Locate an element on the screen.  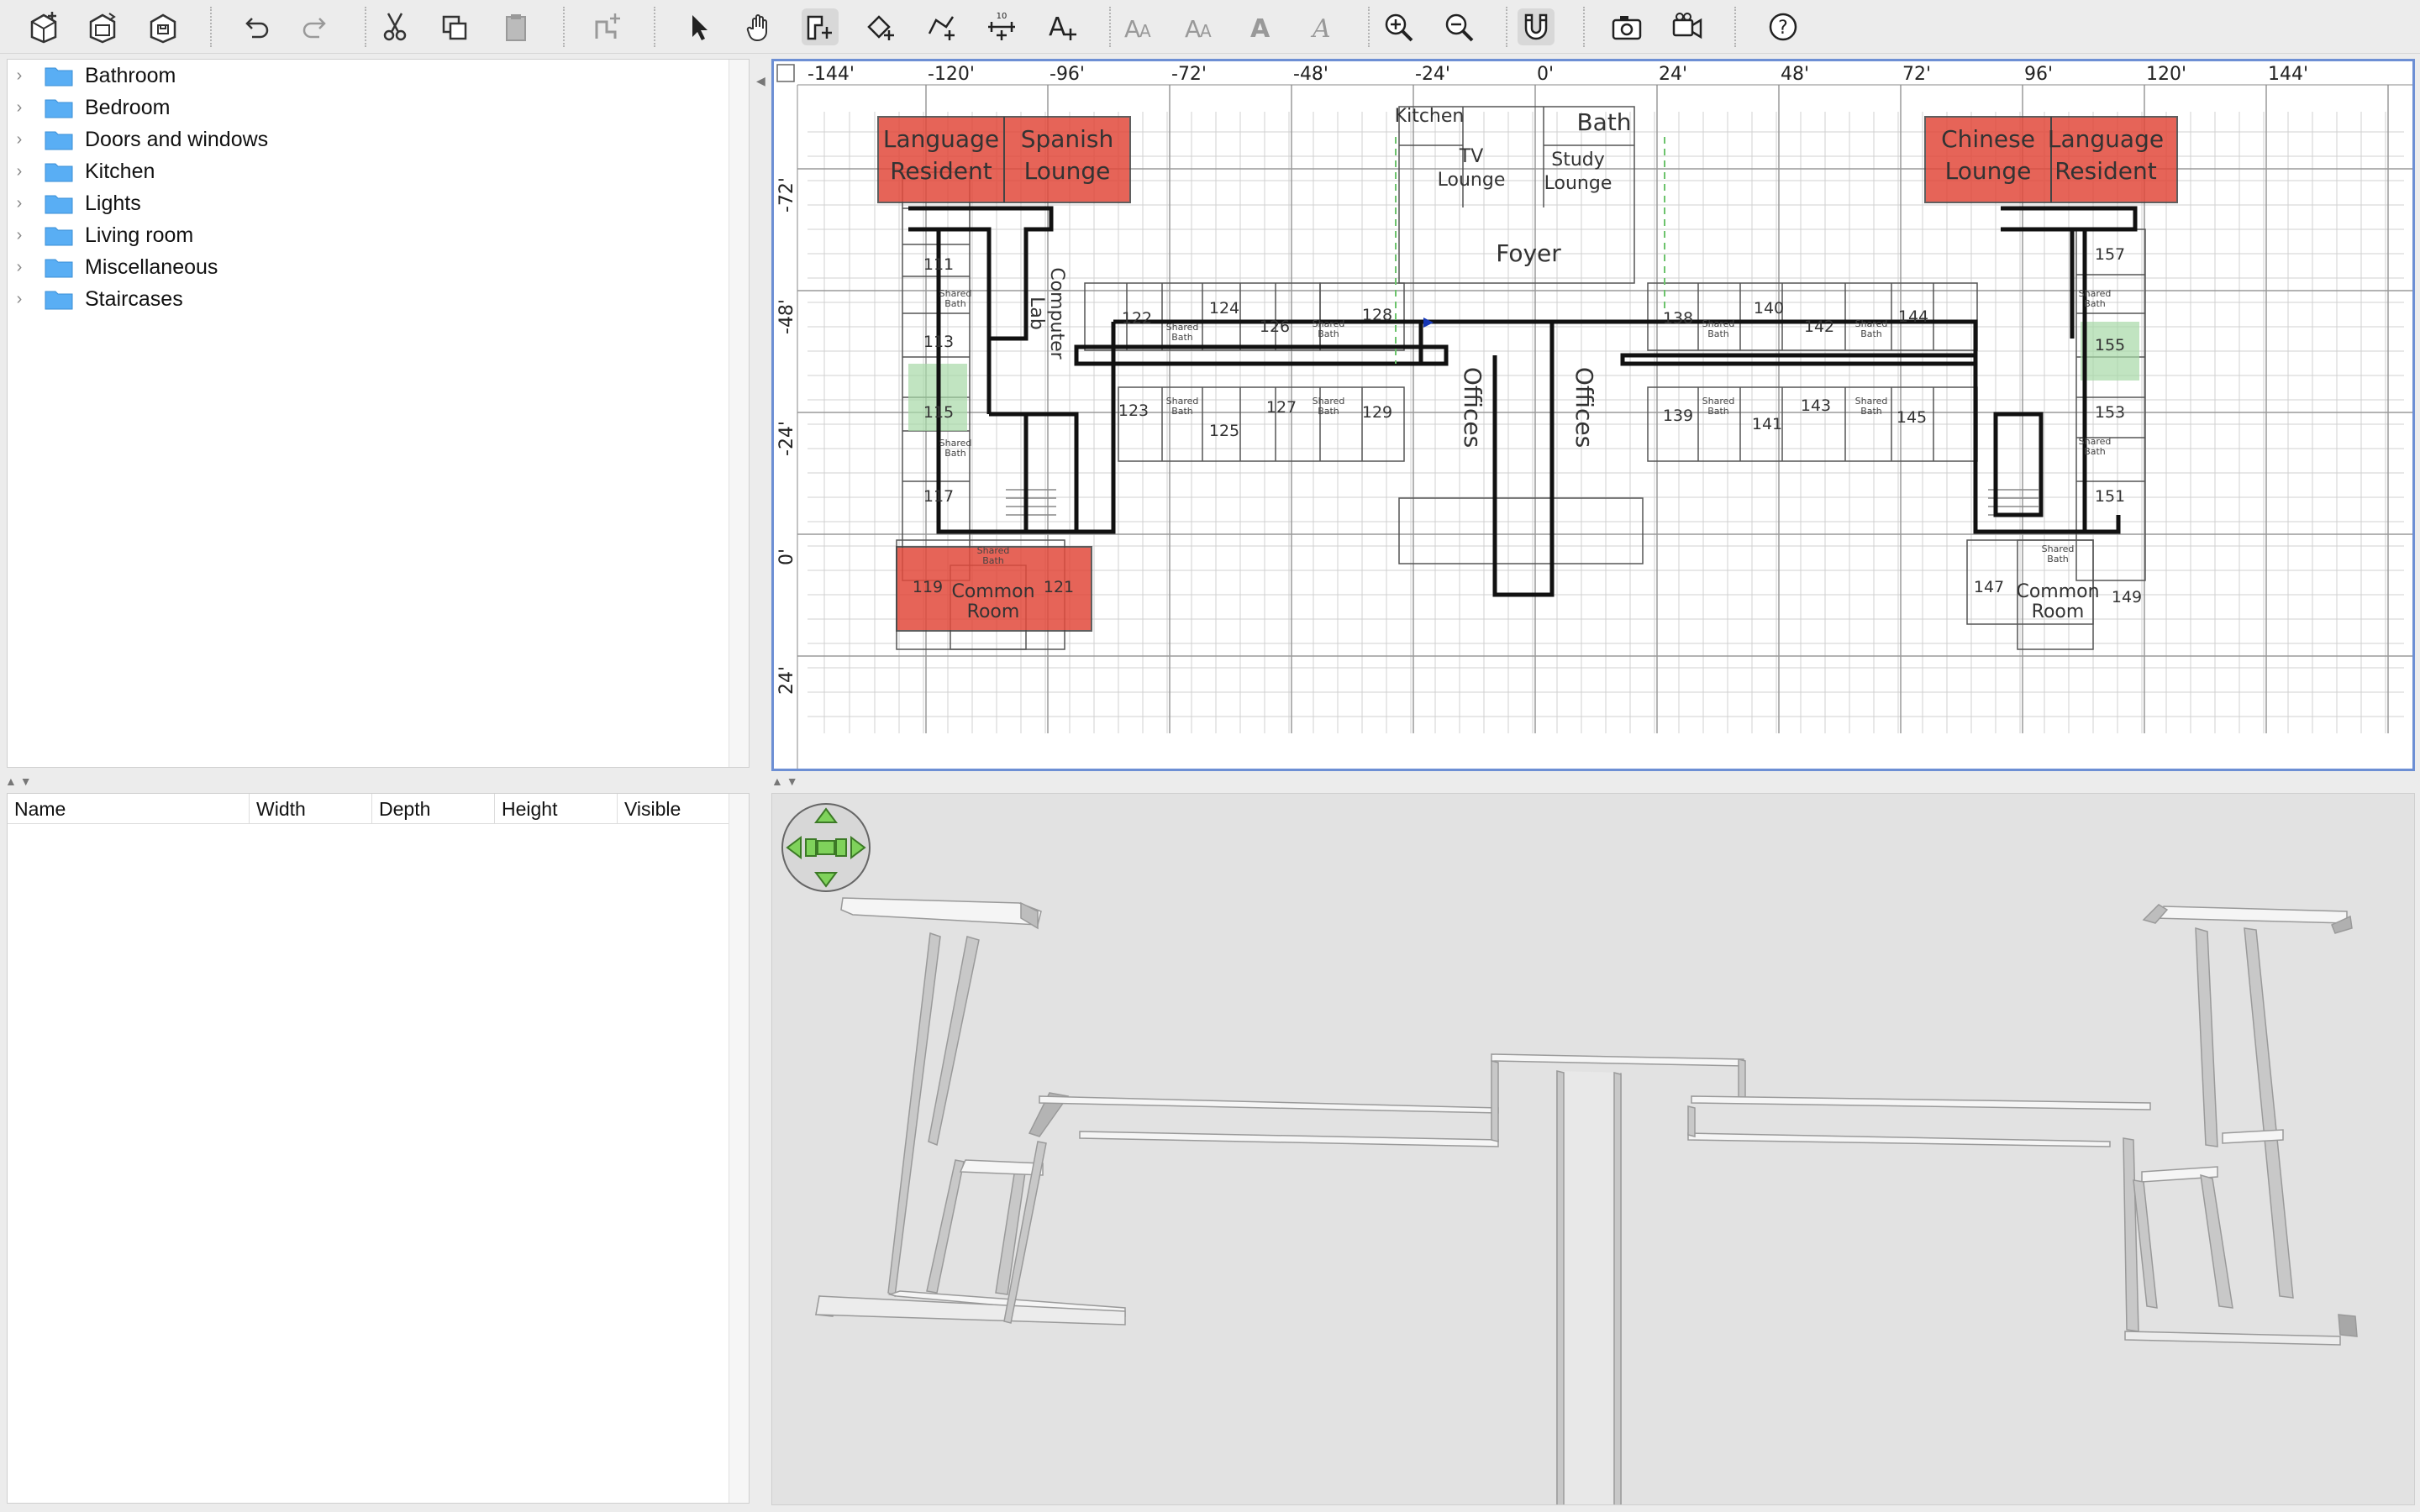
catalog-category-living-room: › Living room is located at coordinates (101, 235).